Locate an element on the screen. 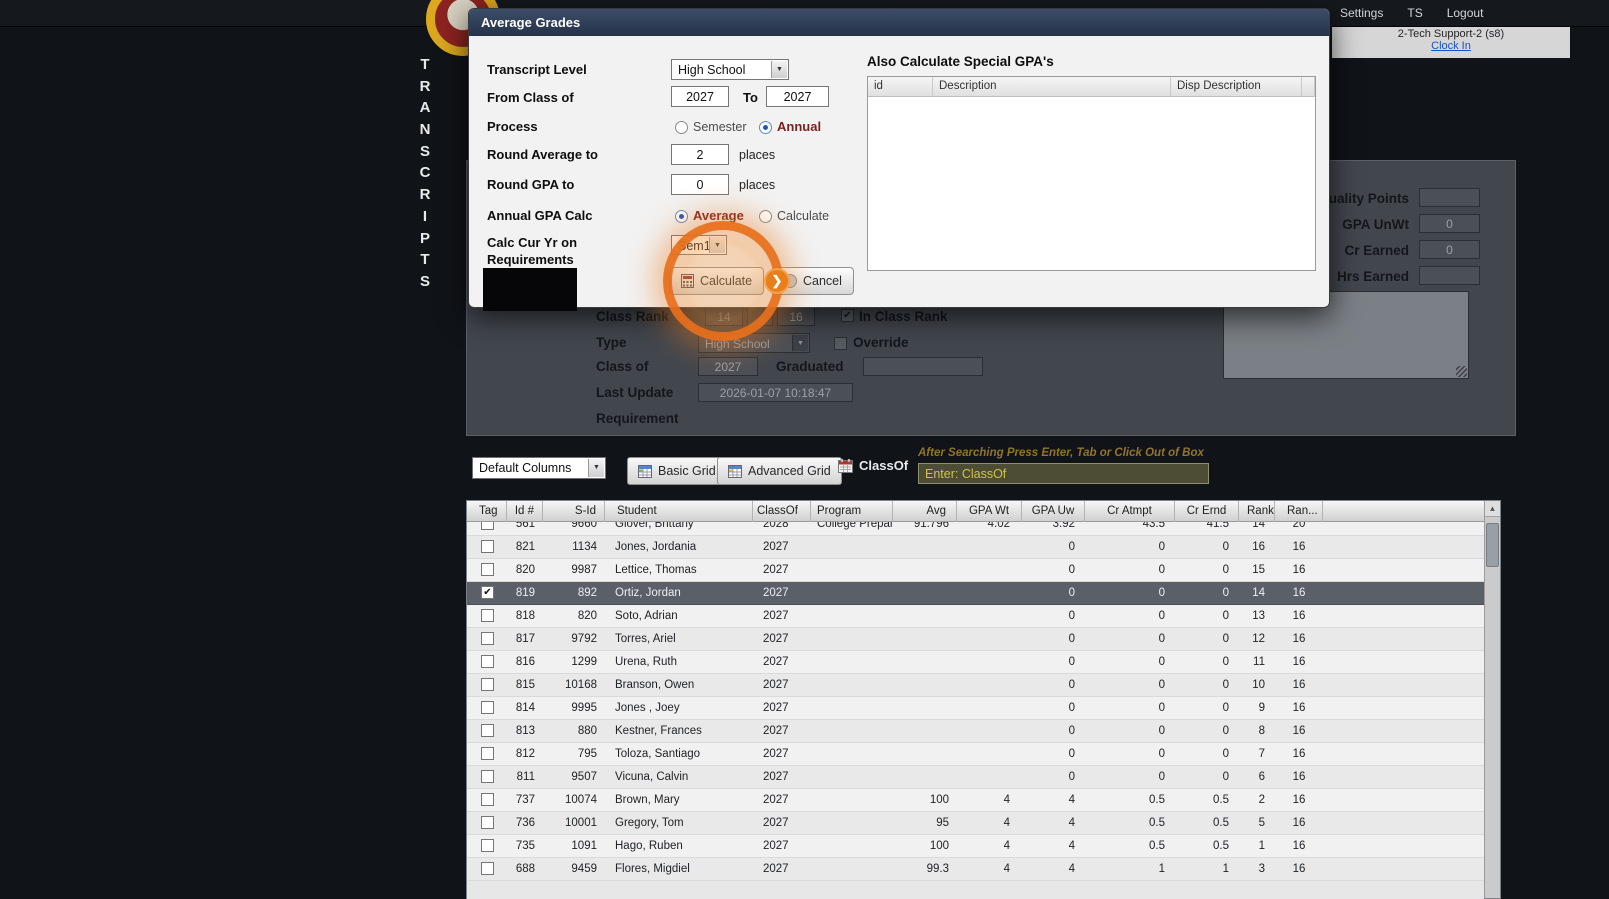 The image size is (1609, 899). round-average-input is located at coordinates (700, 154).